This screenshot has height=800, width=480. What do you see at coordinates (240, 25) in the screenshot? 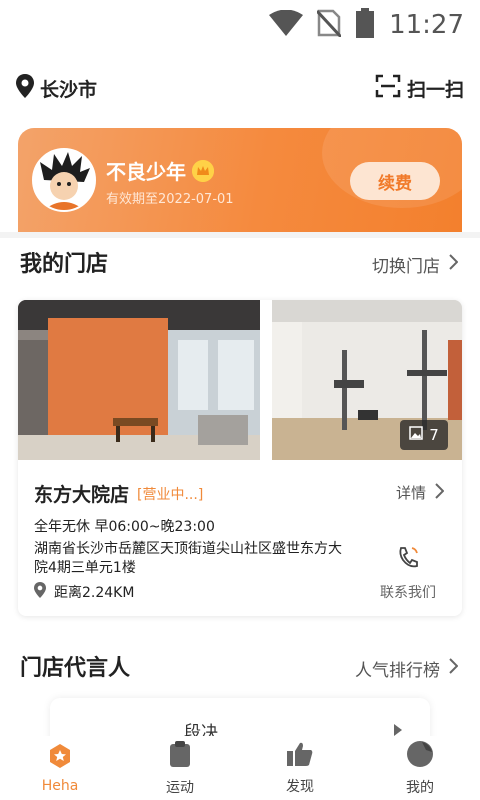
I see `status-bar: 11:27` at bounding box center [240, 25].